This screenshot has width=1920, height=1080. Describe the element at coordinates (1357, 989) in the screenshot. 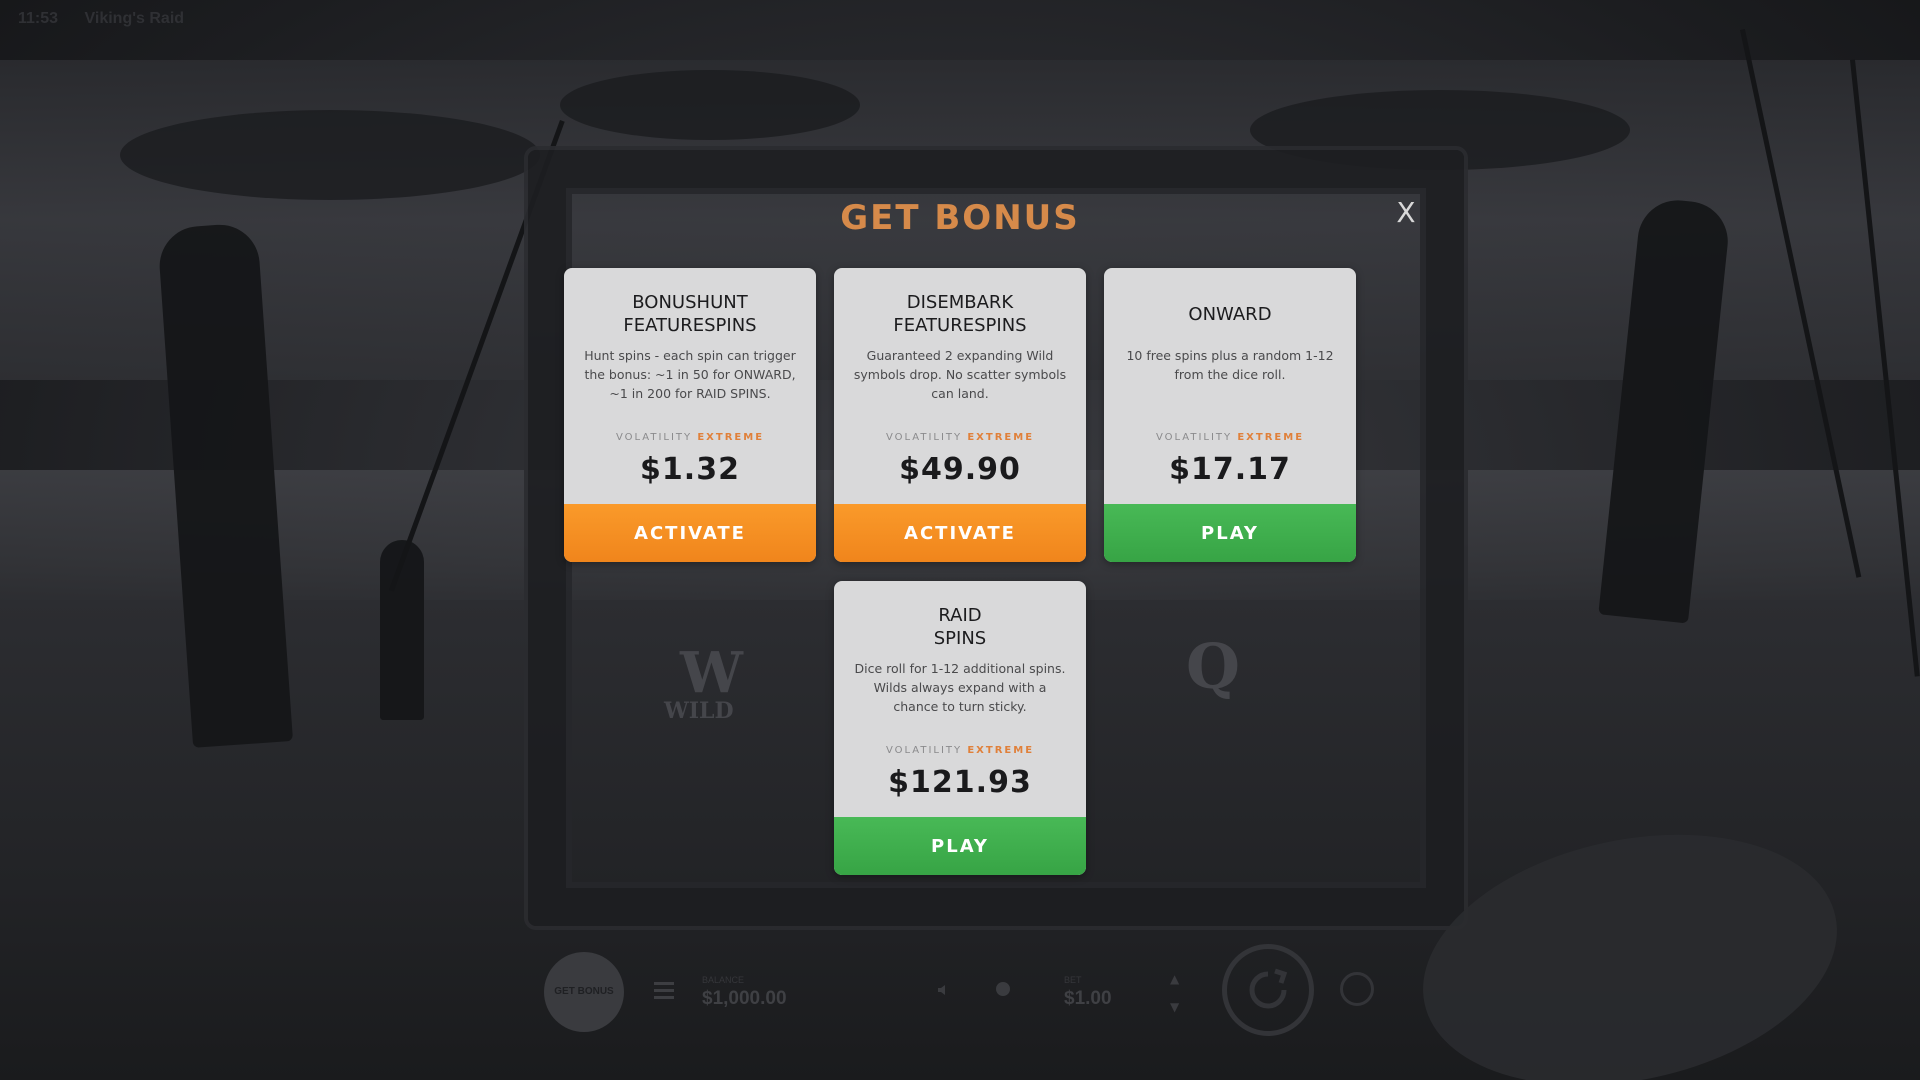

I see `autoplay-button` at that location.